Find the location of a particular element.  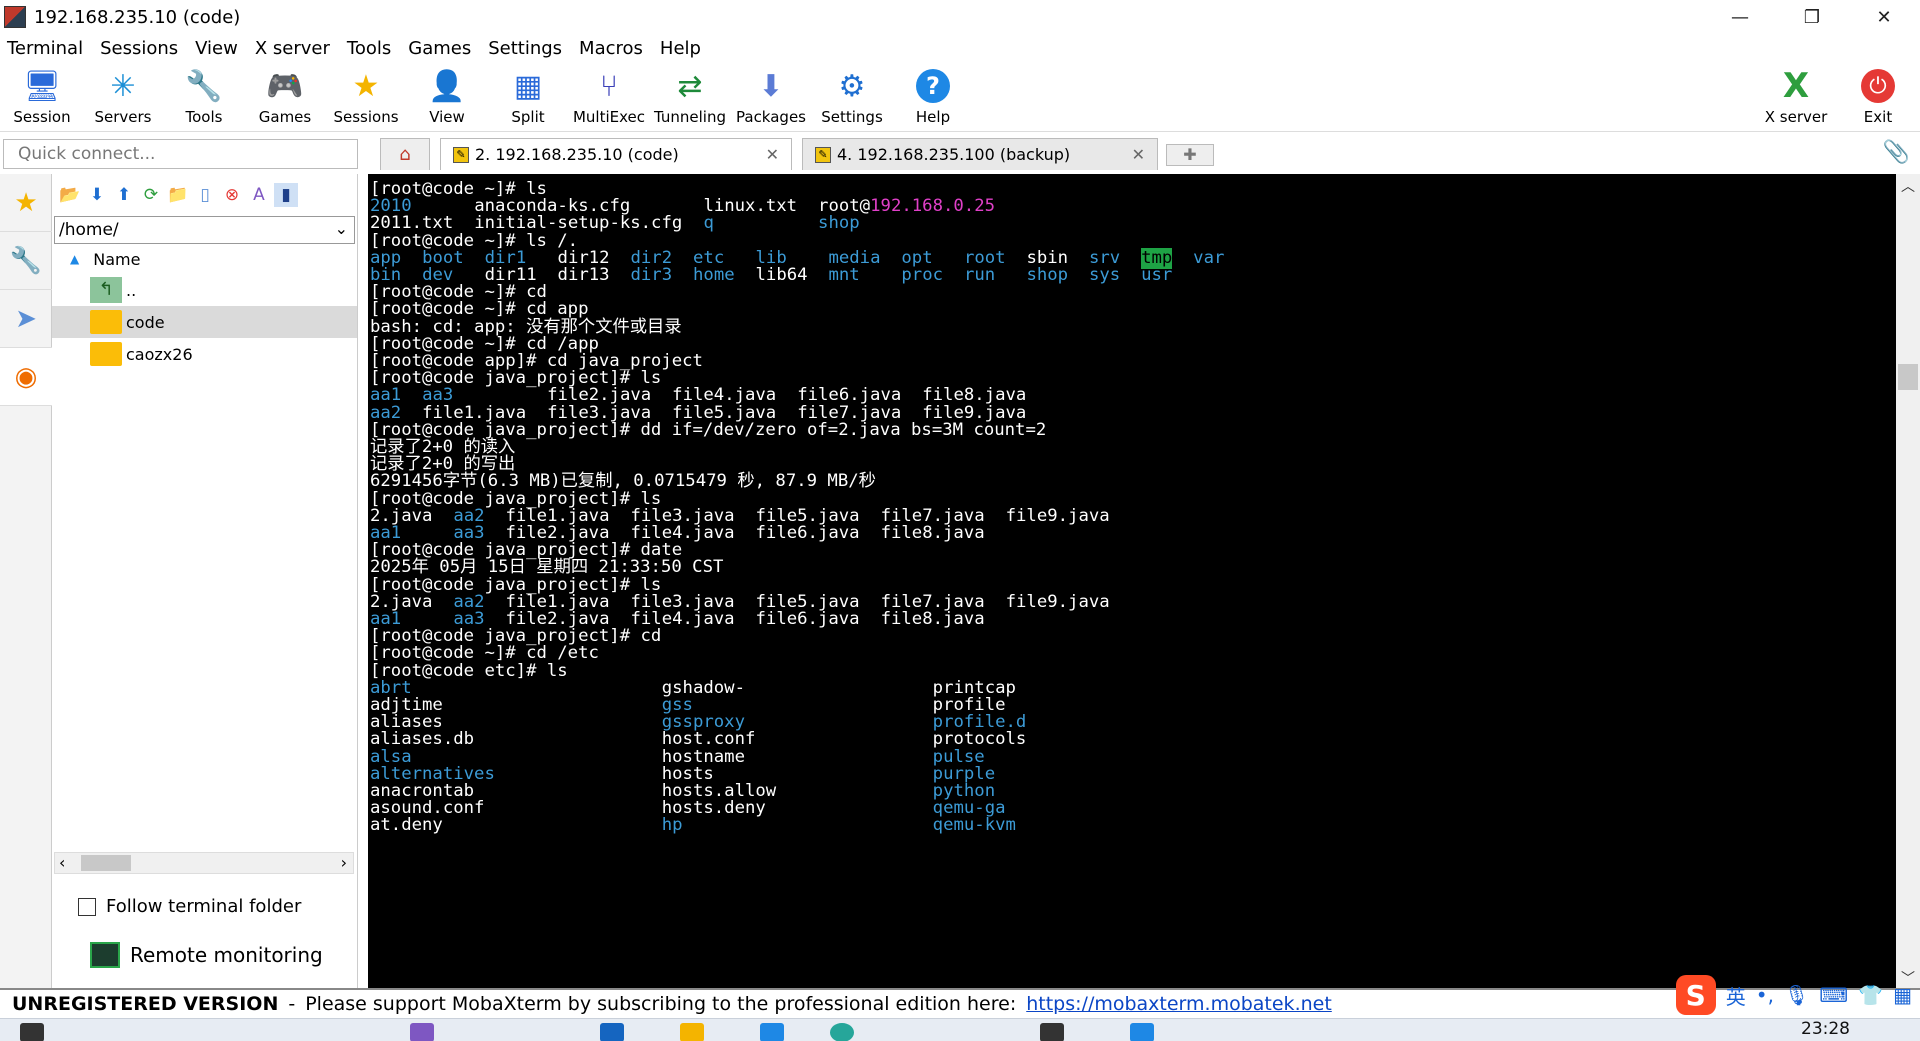

permissions-icon: ▮ is located at coordinates (286, 195).